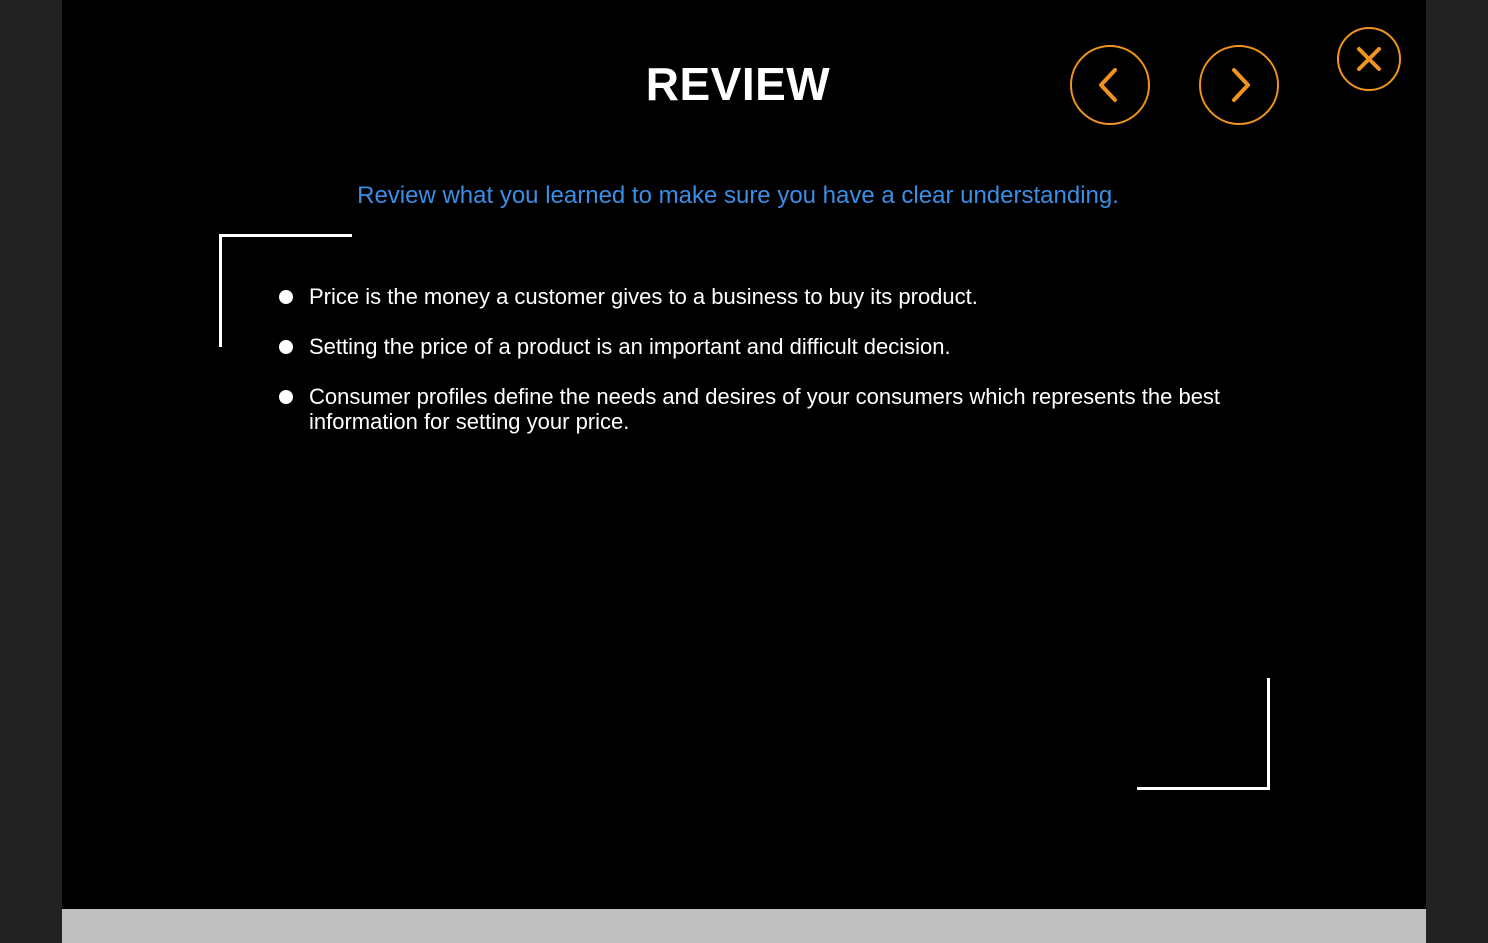 This screenshot has height=943, width=1488. I want to click on chevron-left-icon, so click(1108, 85).